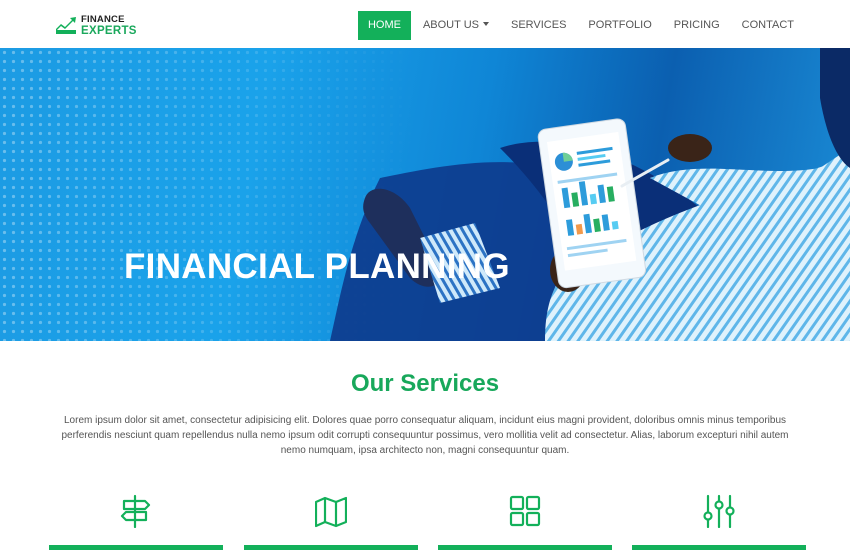 The height and width of the screenshot is (550, 850). Describe the element at coordinates (768, 25) in the screenshot. I see `nav-contact: CONTACT` at that location.